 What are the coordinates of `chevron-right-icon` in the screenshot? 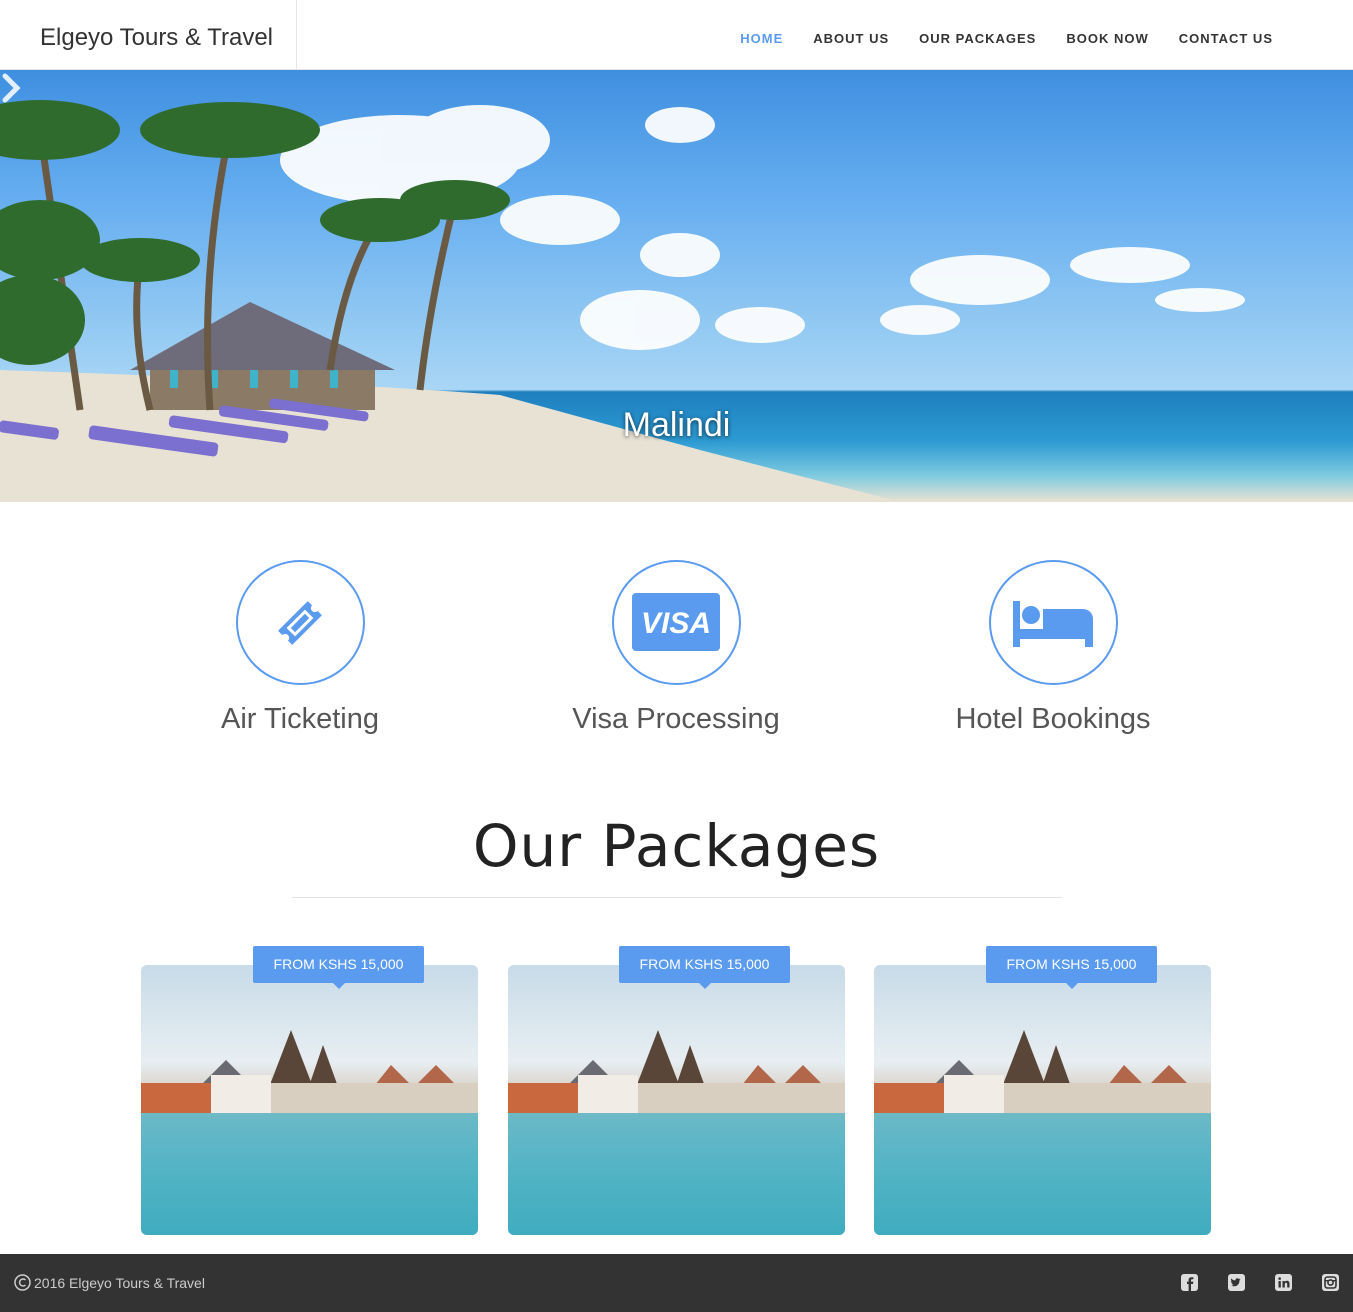 It's located at (12, 88).